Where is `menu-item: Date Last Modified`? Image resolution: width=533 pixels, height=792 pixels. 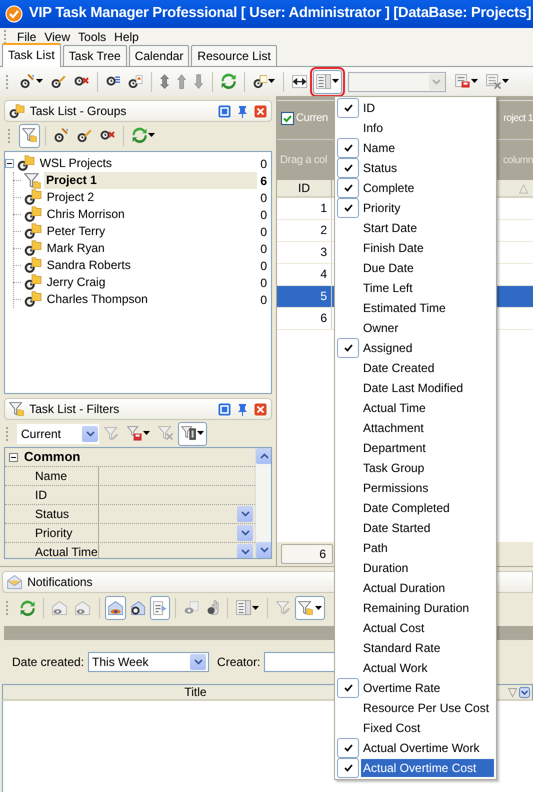
menu-item: Date Last Modified is located at coordinates (427, 388).